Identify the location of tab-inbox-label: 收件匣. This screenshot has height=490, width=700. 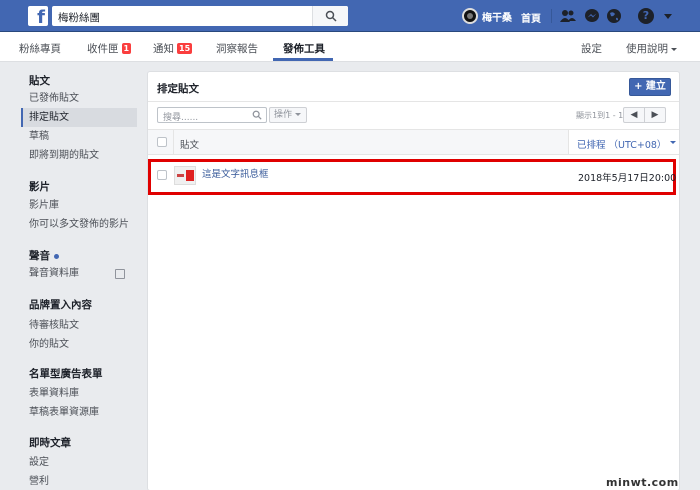
(103, 49).